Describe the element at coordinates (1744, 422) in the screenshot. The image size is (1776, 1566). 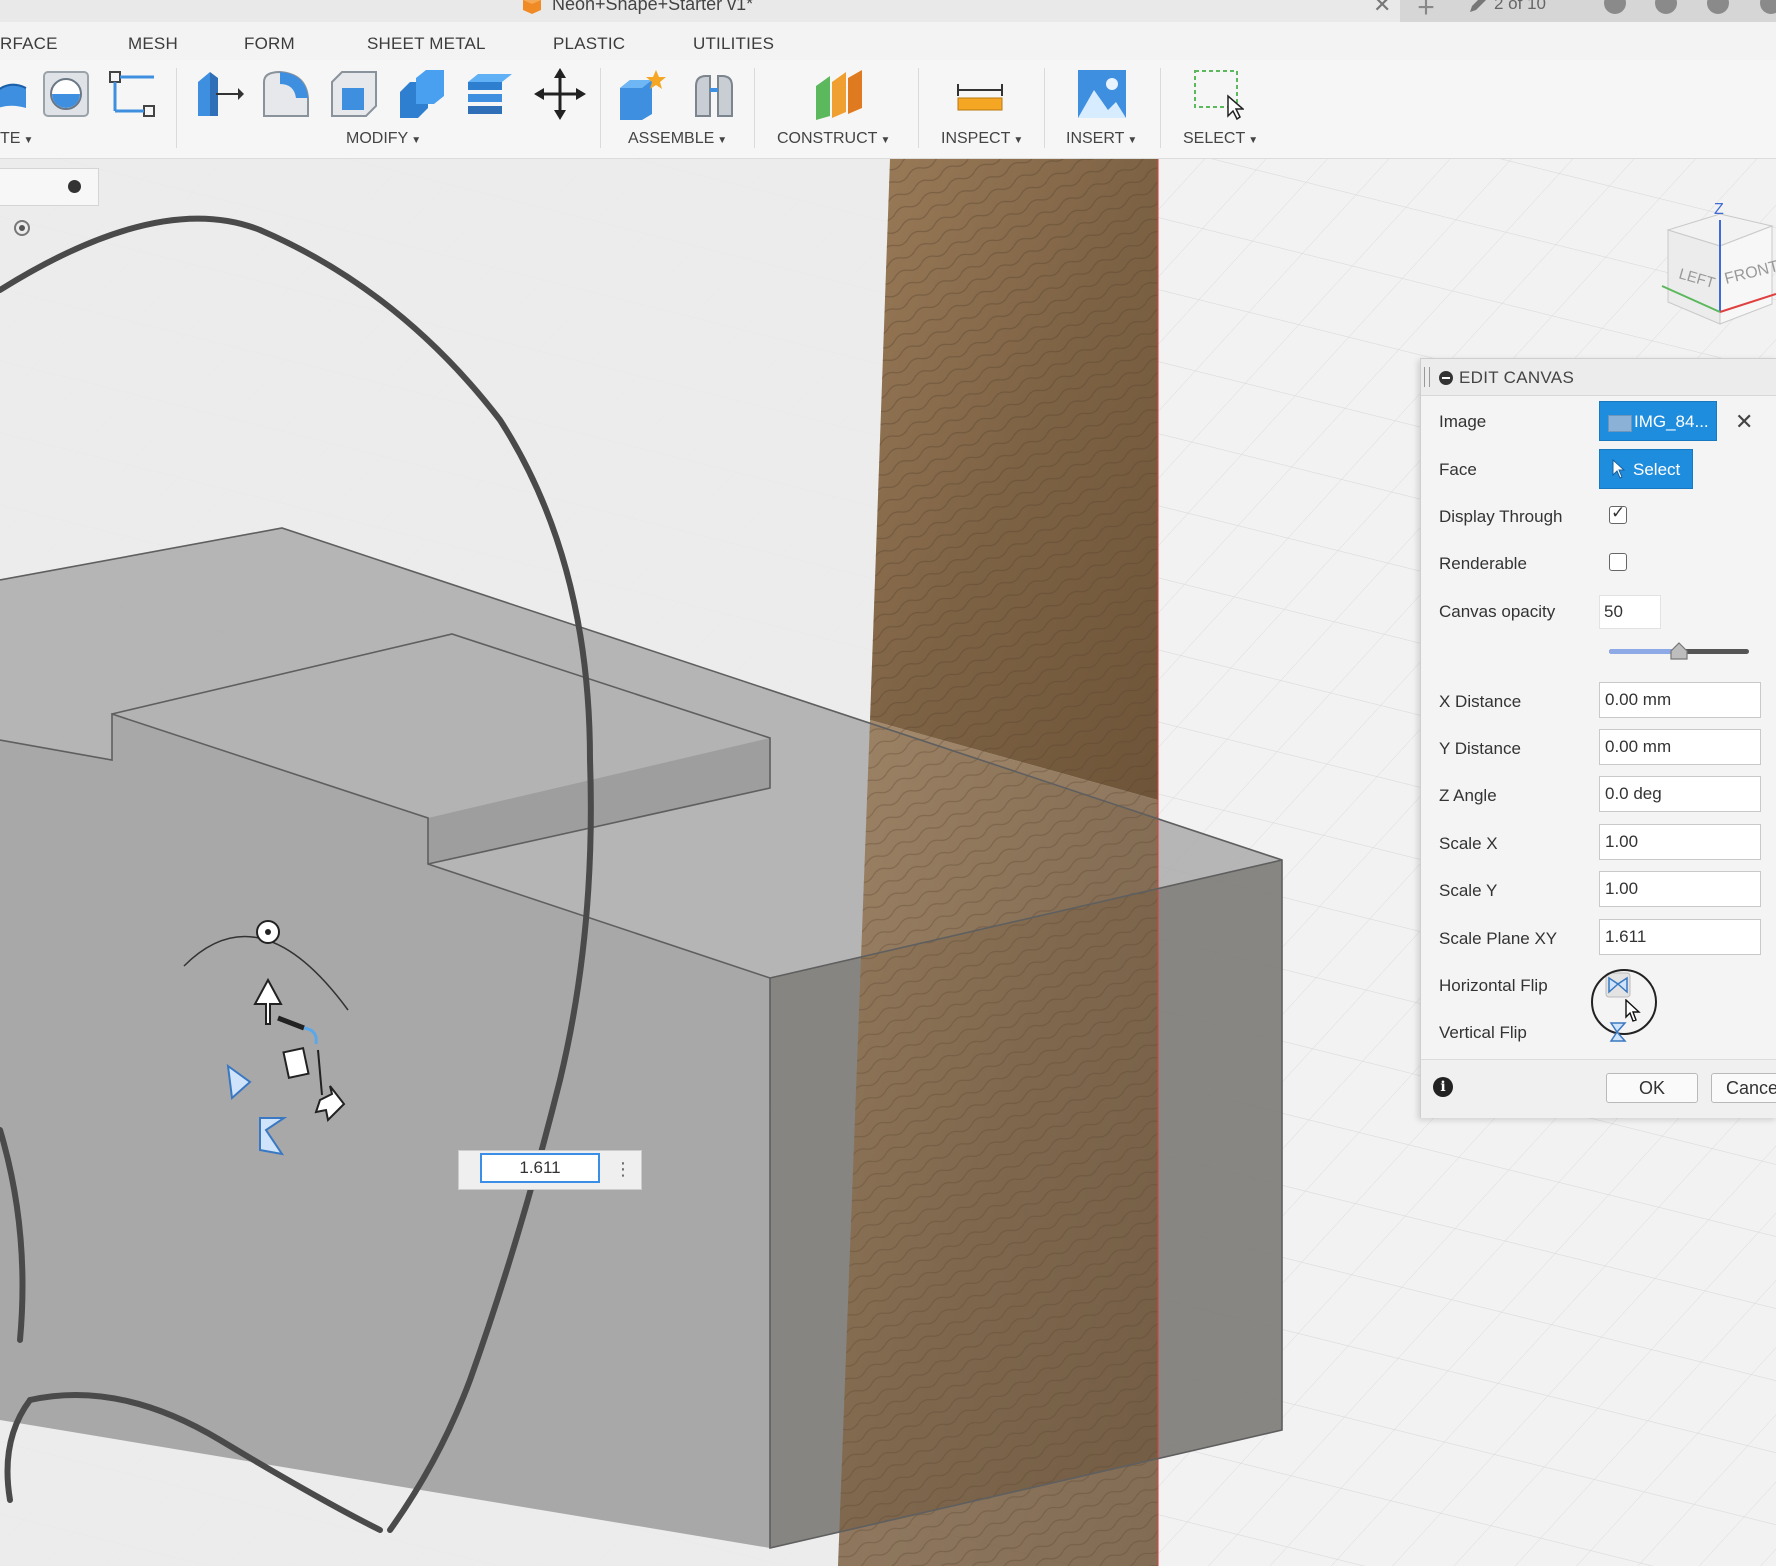
I see `clear-image-icon: ✕` at that location.